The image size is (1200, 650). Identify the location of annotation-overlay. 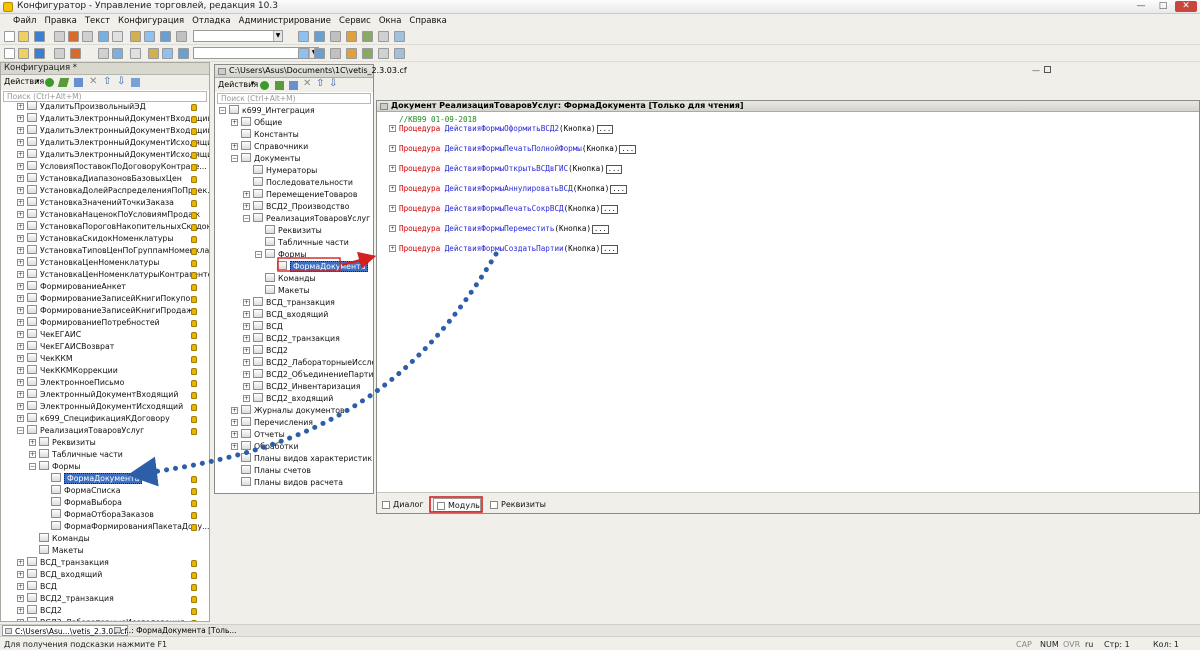
(313, 382).